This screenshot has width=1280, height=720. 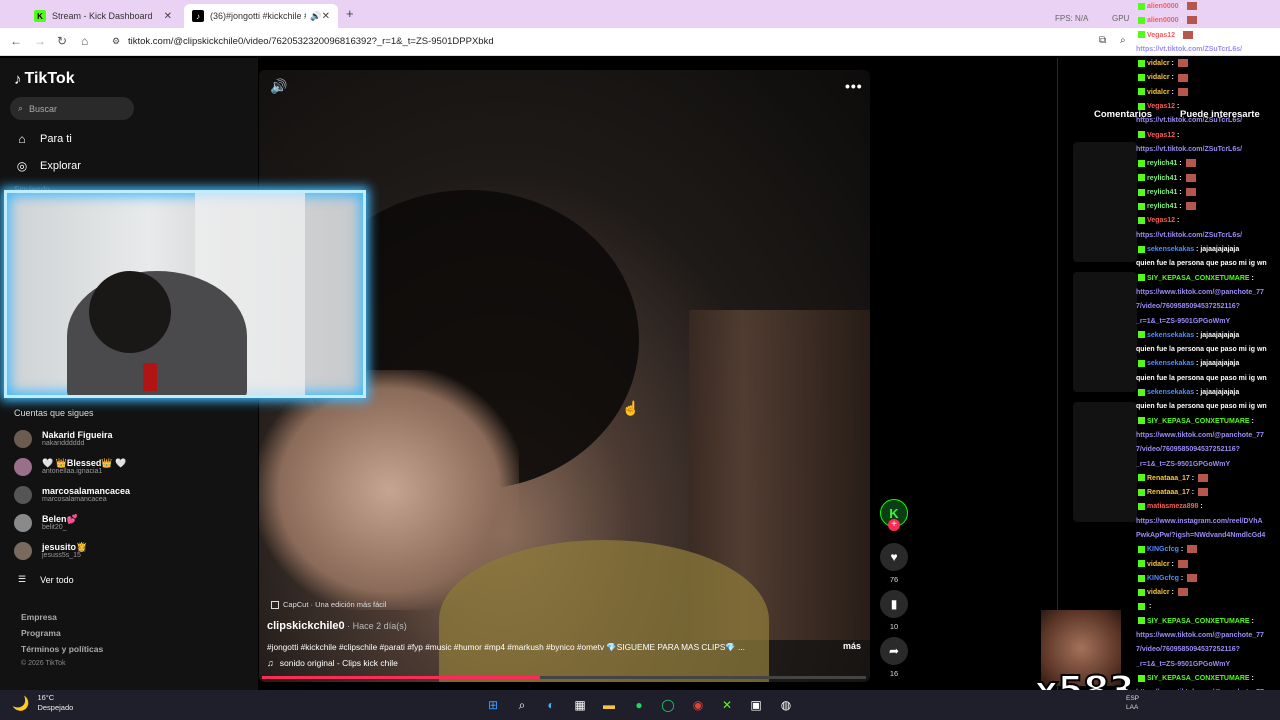 I want to click on search-input: ⌕ Buscar, so click(x=72, y=108).